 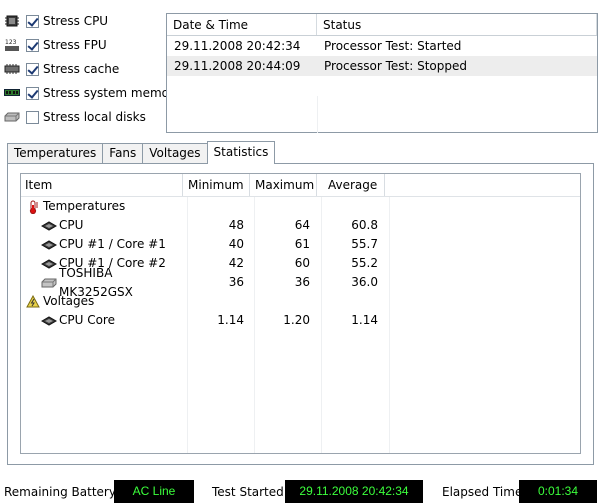 I want to click on stress-memory-label: Stress system memory, so click(x=112, y=93).